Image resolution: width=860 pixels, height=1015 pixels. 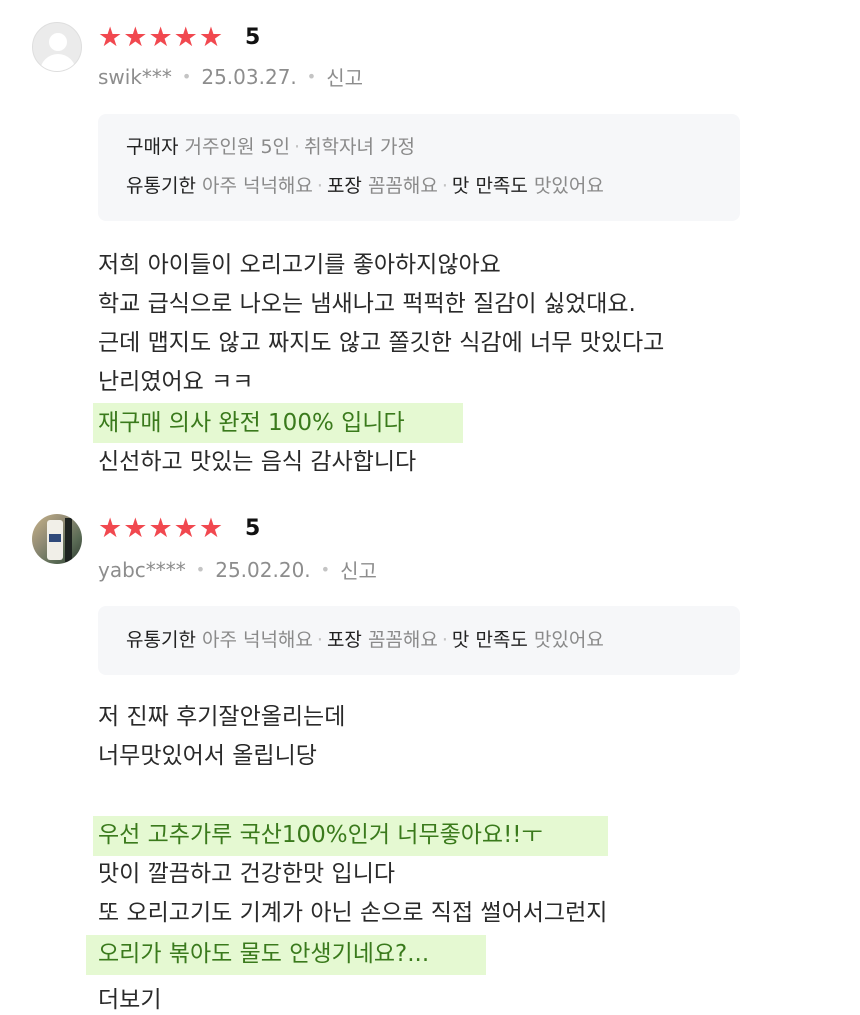 I want to click on review-text-line: 저희 아이들이 오리고기를 좋아하지않아요, so click(x=299, y=265).